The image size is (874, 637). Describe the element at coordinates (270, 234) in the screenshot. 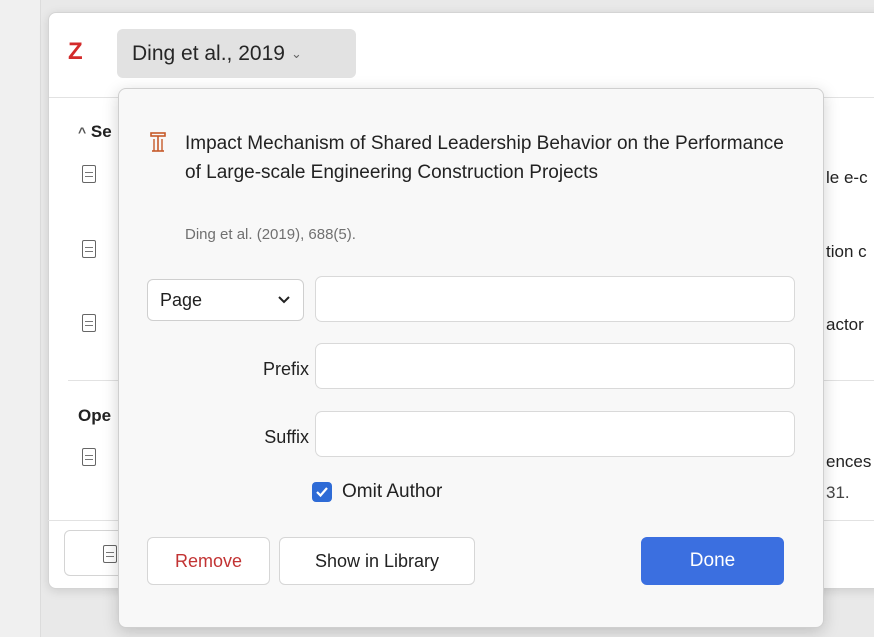

I see `item-meta: Ding et al. (2019), 688(5).` at that location.